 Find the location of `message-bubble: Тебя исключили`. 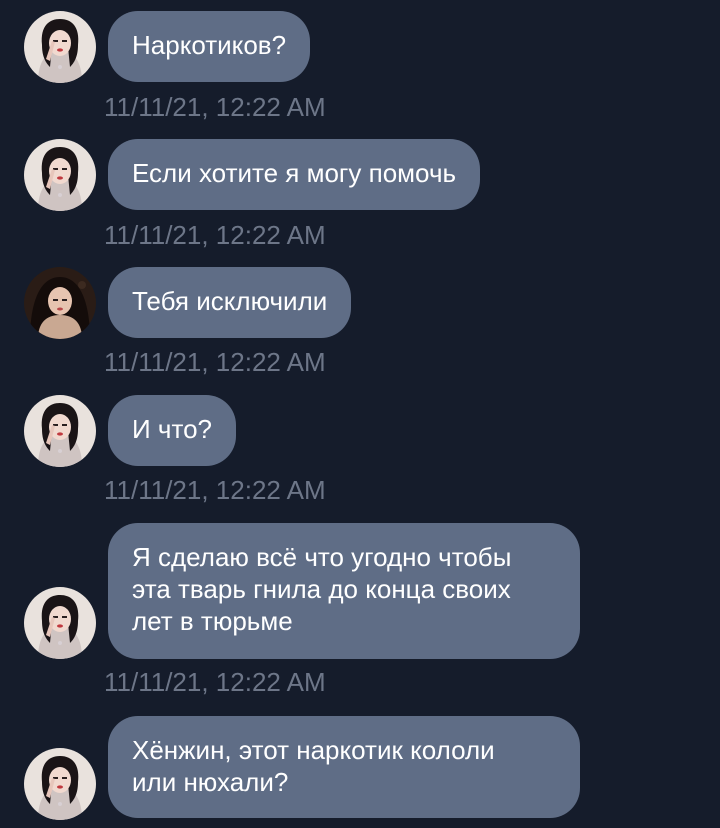

message-bubble: Тебя исключили is located at coordinates (230, 302).